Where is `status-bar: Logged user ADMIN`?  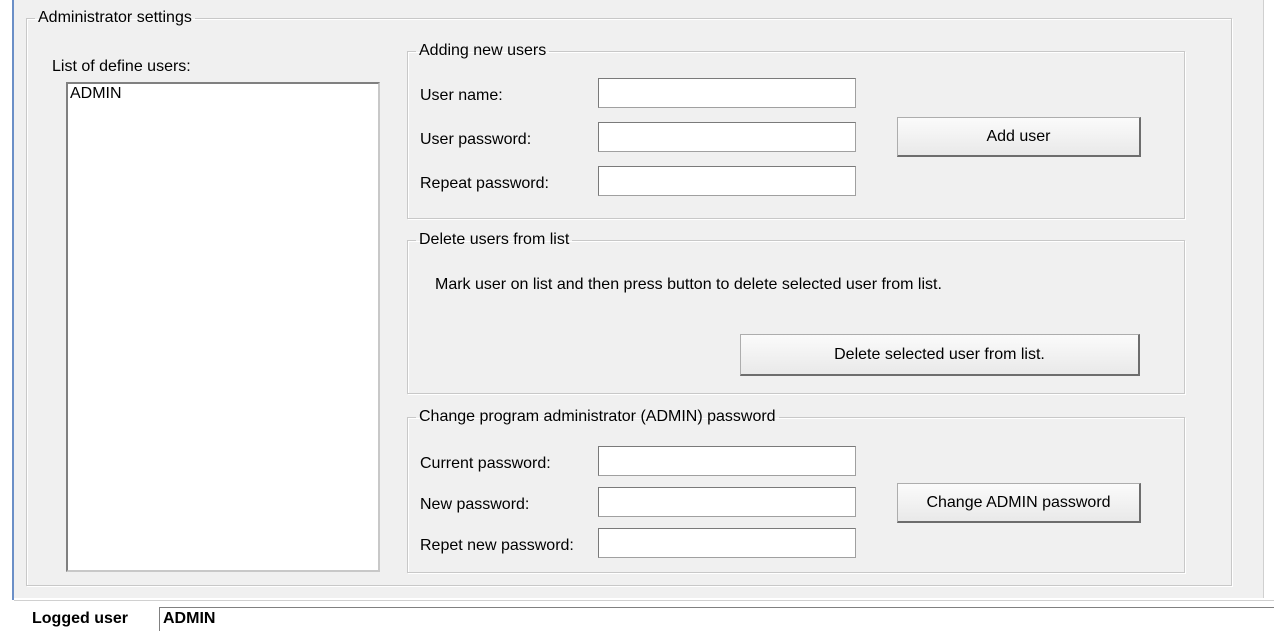 status-bar: Logged user ADMIN is located at coordinates (644, 618).